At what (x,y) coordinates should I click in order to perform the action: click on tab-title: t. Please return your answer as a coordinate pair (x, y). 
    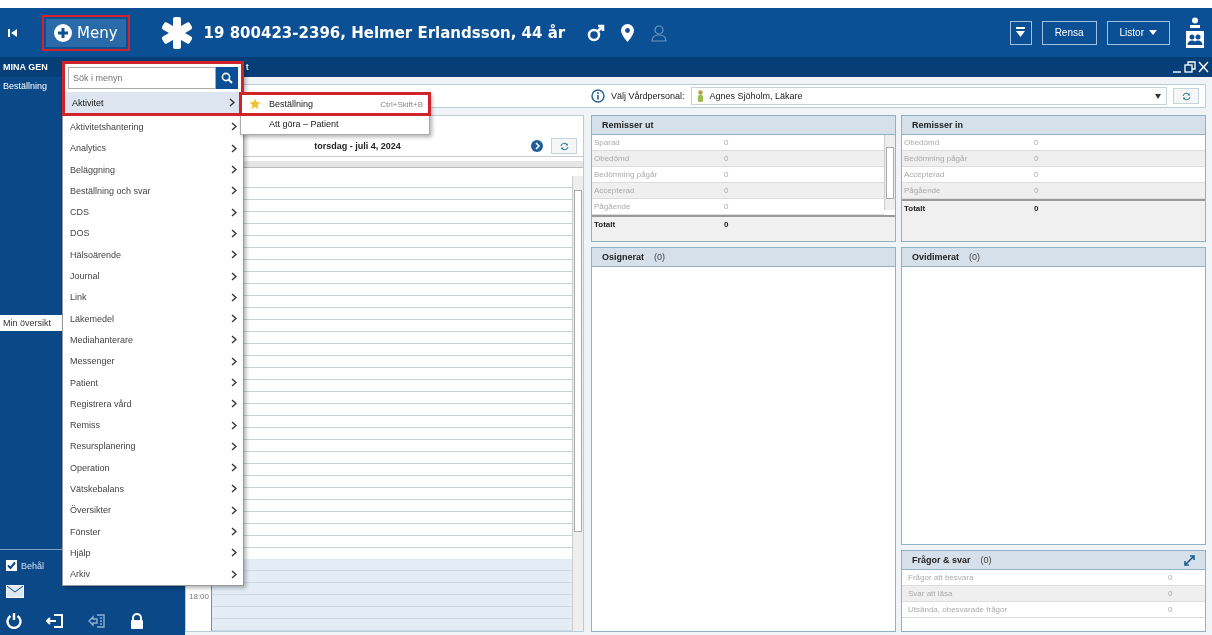
    Looking at the image, I should click on (247, 67).